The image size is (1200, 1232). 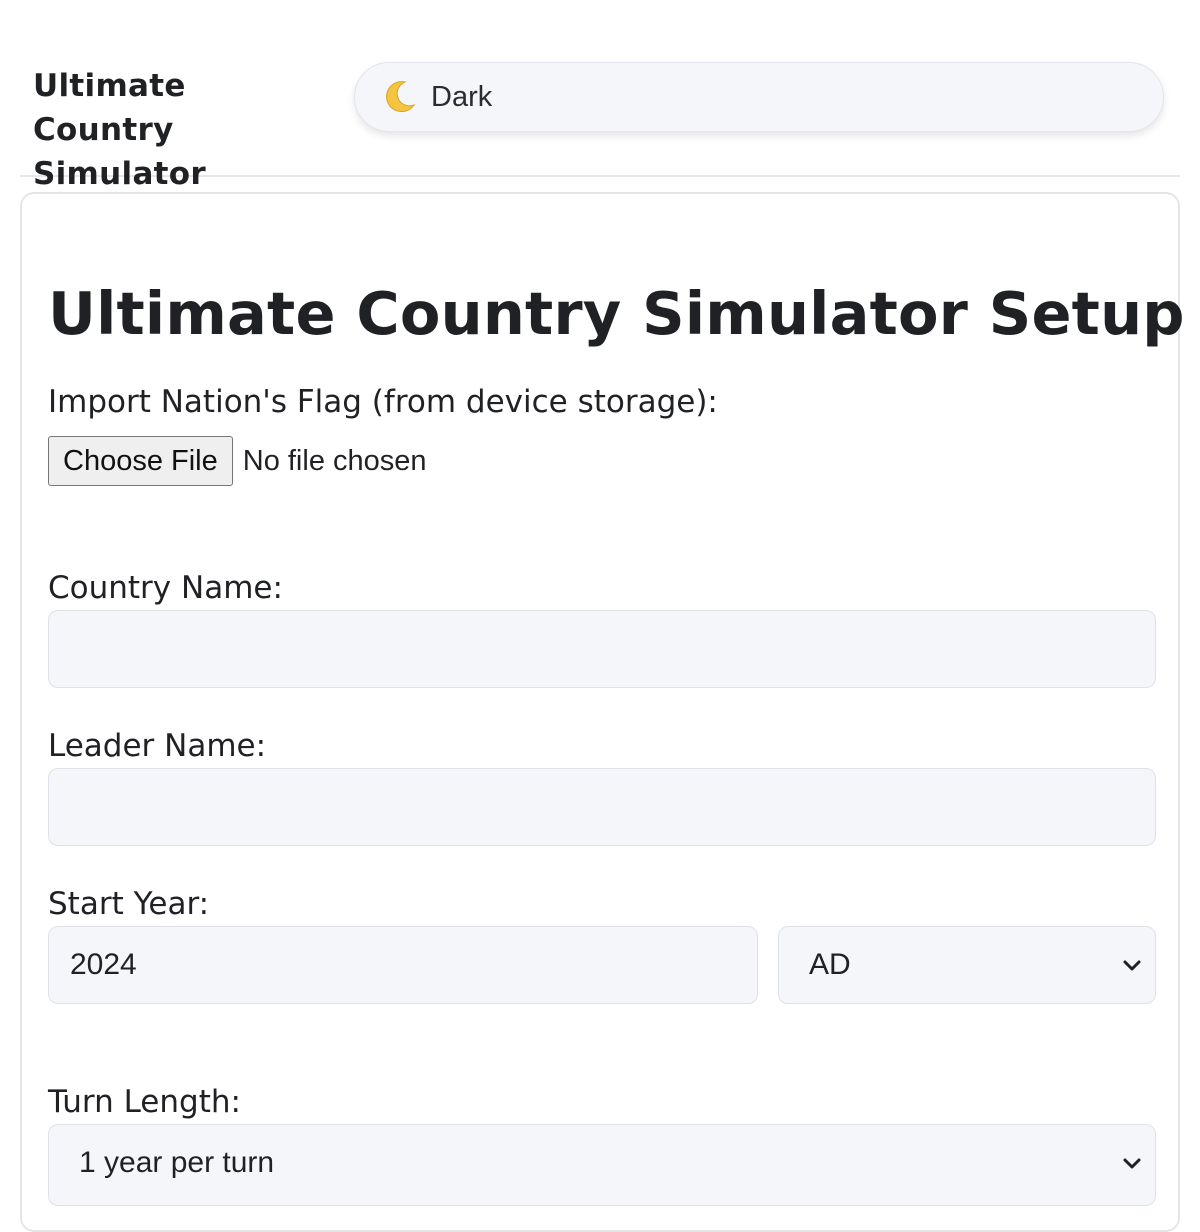 What do you see at coordinates (165, 588) in the screenshot?
I see `country-name-label: Country Name:` at bounding box center [165, 588].